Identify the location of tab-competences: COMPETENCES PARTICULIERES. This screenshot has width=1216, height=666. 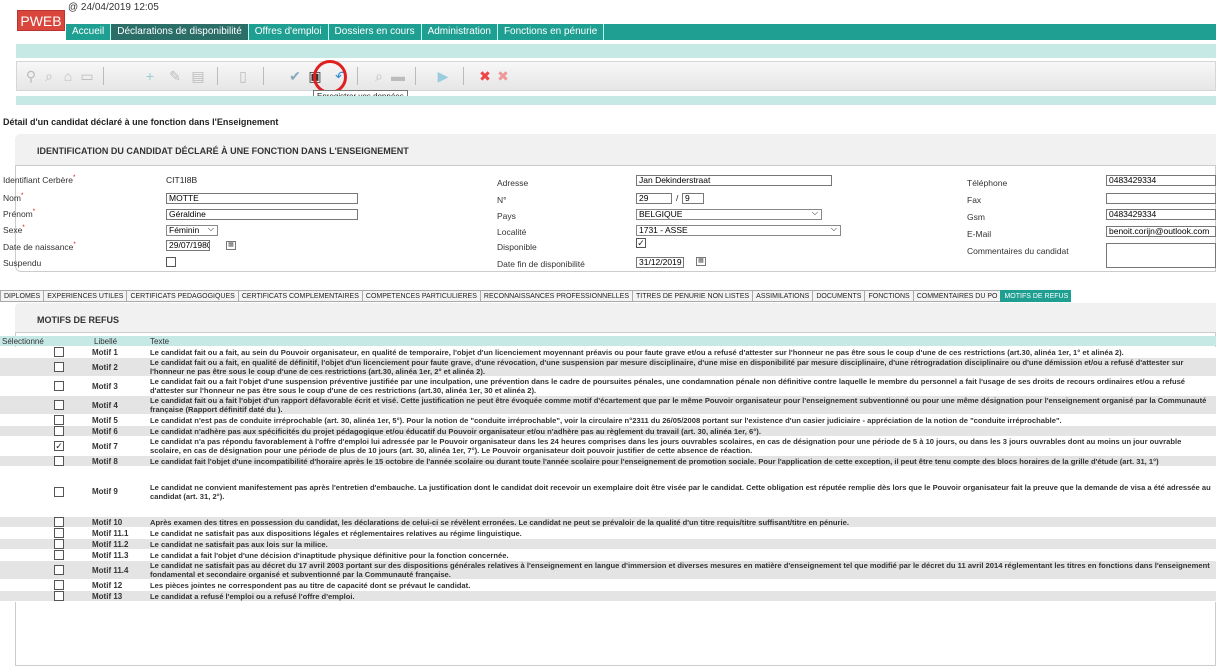
(420, 296).